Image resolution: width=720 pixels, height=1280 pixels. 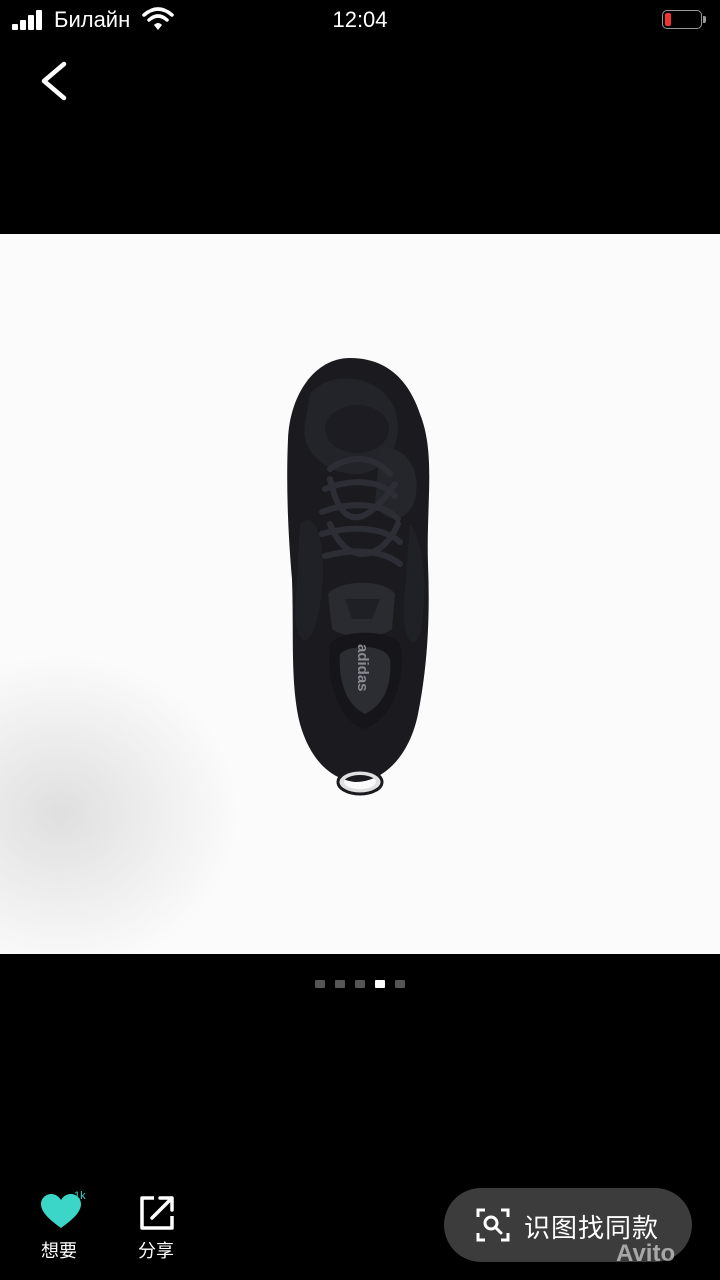 I want to click on chevron-left-icon, so click(x=54, y=81).